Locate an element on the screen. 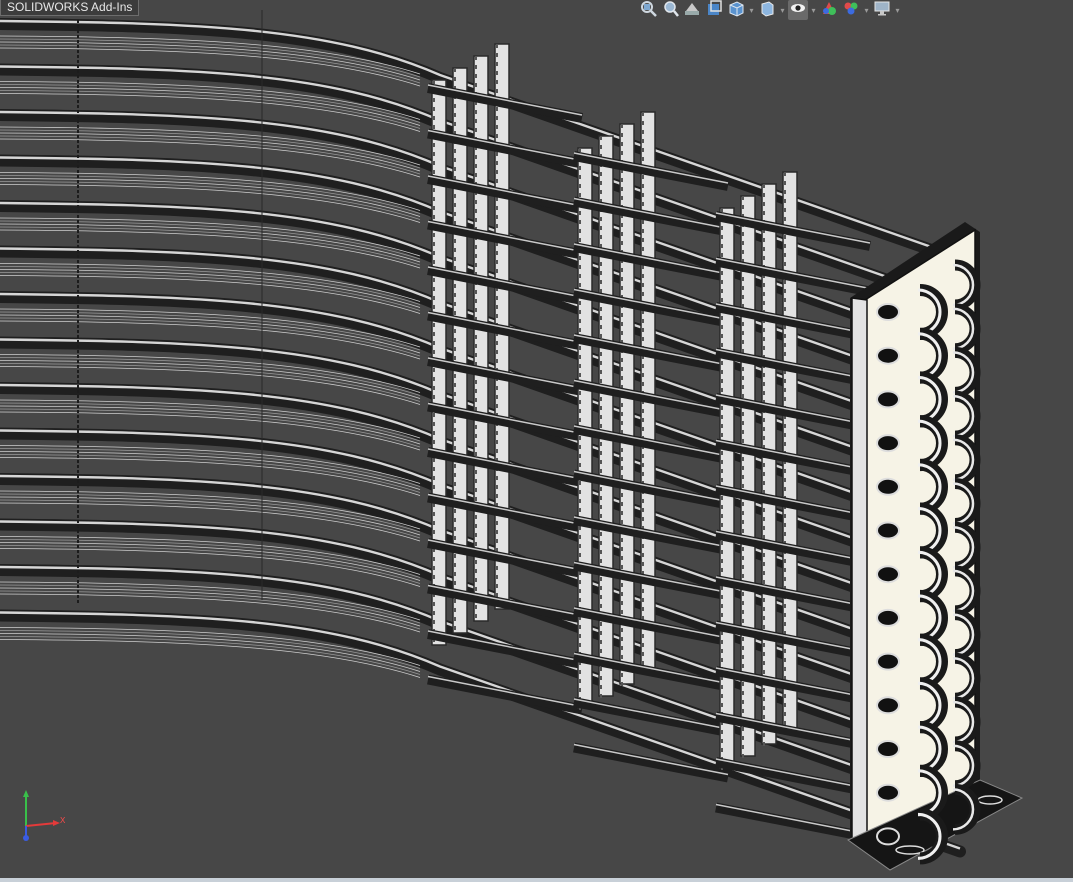 The image size is (1073, 882). zoom-to-fit-button is located at coordinates (648, 10).